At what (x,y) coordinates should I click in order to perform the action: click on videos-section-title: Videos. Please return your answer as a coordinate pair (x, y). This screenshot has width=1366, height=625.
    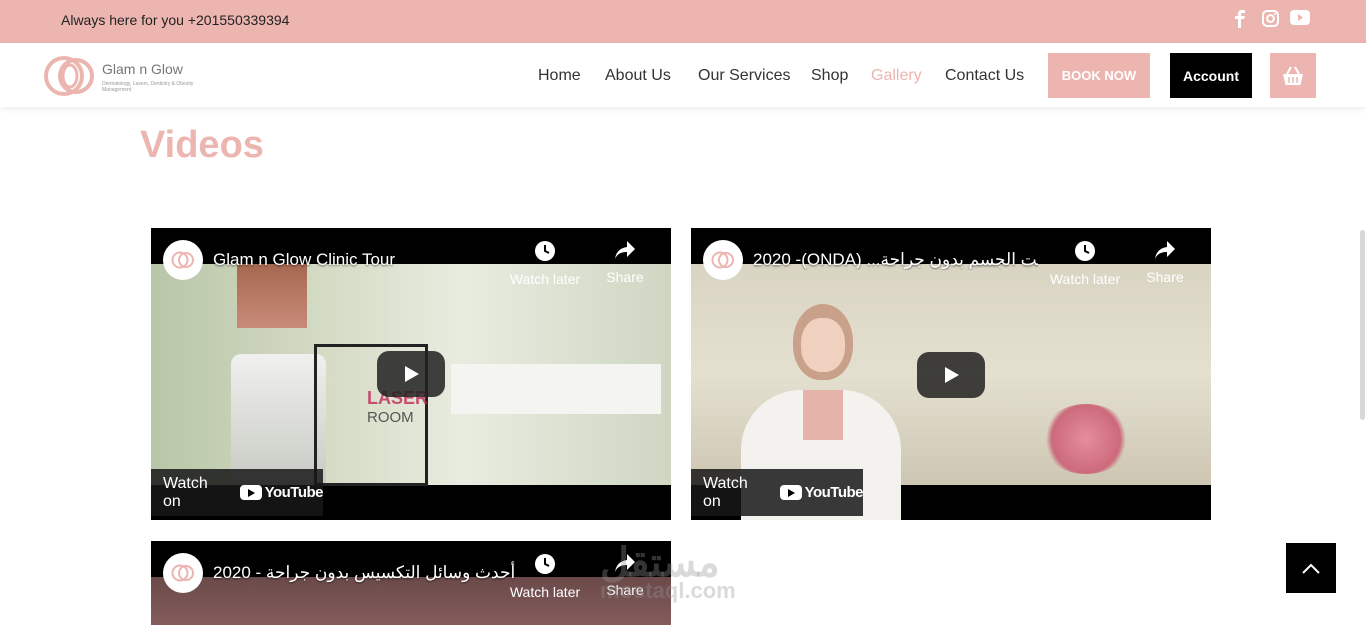
    Looking at the image, I should click on (202, 145).